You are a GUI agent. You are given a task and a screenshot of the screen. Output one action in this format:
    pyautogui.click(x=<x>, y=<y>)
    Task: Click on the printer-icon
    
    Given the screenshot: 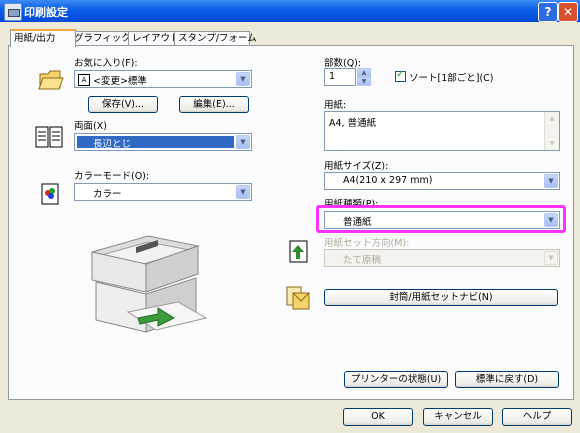 What is the action you would take?
    pyautogui.click(x=13, y=12)
    